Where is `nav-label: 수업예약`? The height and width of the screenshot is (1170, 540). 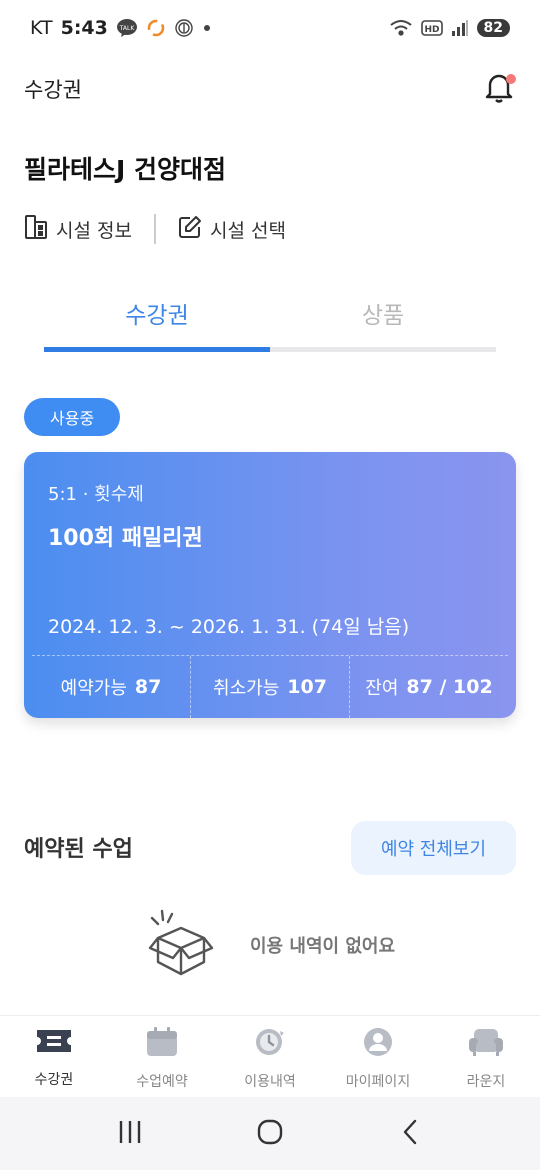 nav-label: 수업예약 is located at coordinates (162, 1082).